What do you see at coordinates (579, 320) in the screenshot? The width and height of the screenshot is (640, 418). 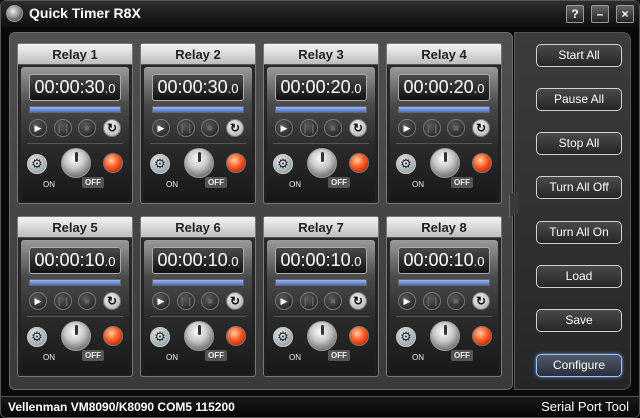 I see `save-button: Save` at bounding box center [579, 320].